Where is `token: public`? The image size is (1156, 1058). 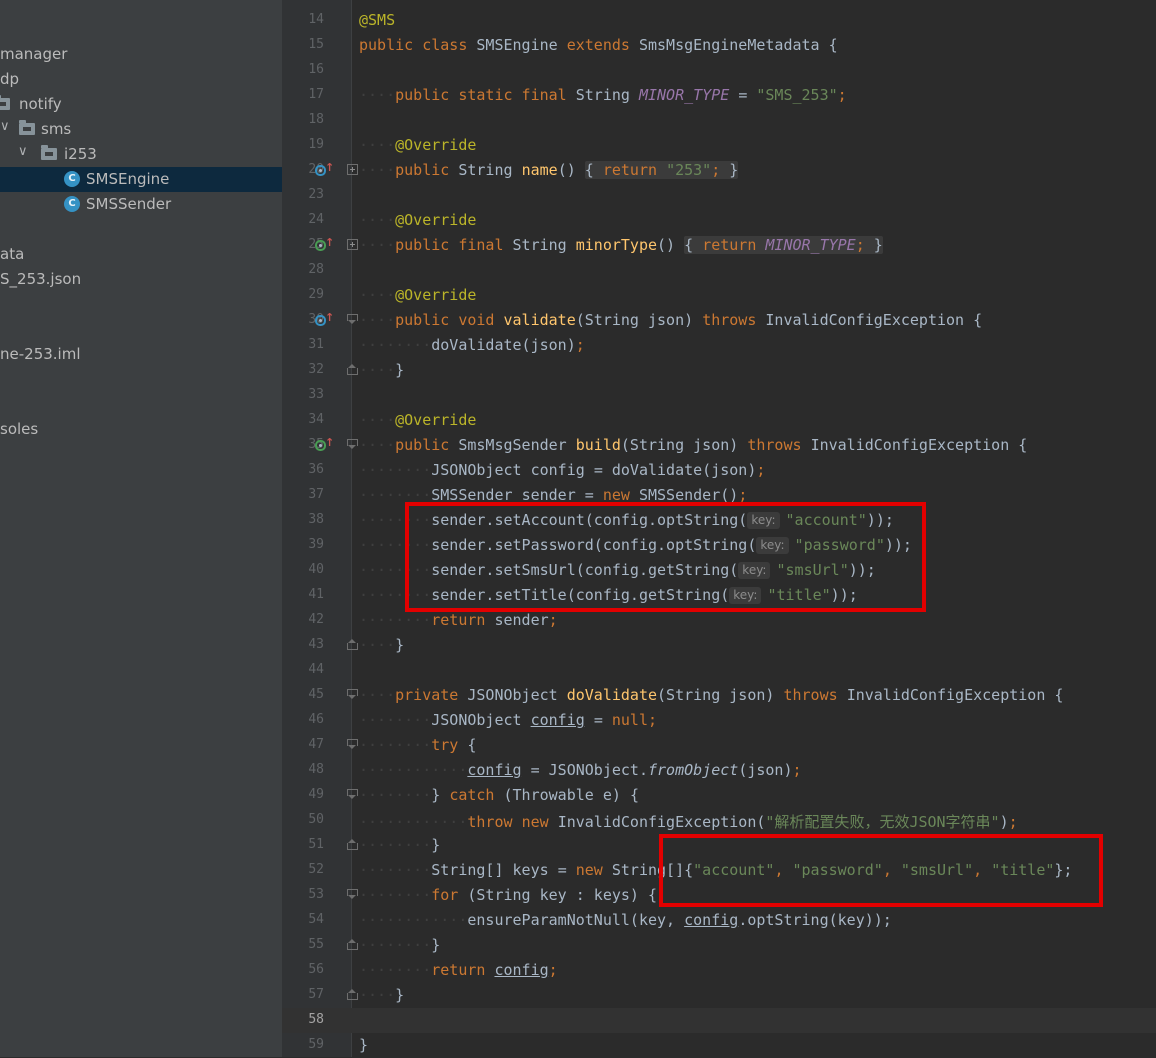
token: public is located at coordinates (422, 170).